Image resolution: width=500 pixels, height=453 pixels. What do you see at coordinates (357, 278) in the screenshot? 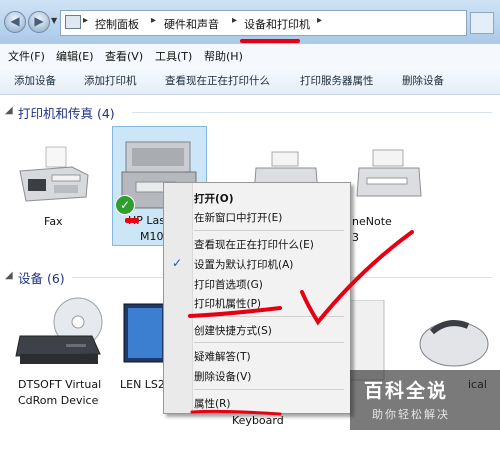
I see `annotation-checkmark` at bounding box center [357, 278].